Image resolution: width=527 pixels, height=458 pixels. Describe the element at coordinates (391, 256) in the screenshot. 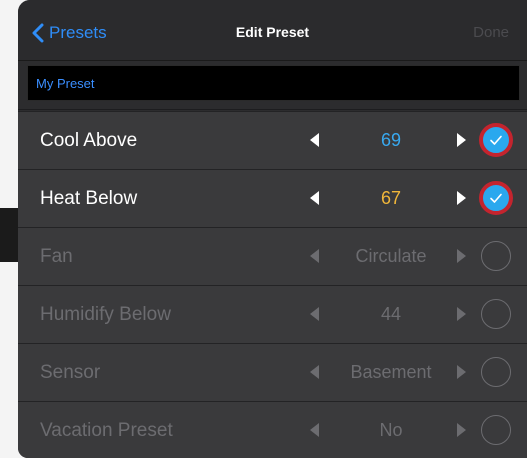

I see `setting-value: Circulate` at that location.